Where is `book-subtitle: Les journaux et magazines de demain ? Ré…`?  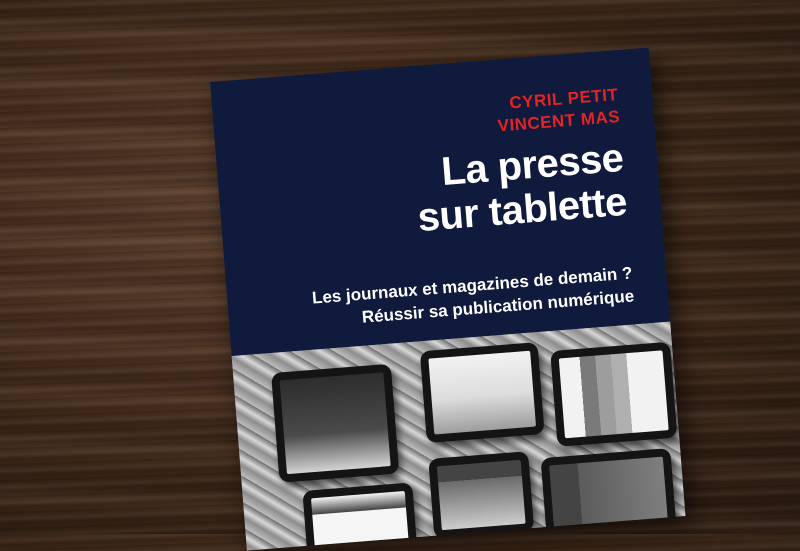 book-subtitle: Les journaux et magazines de demain ? Ré… is located at coordinates (473, 296).